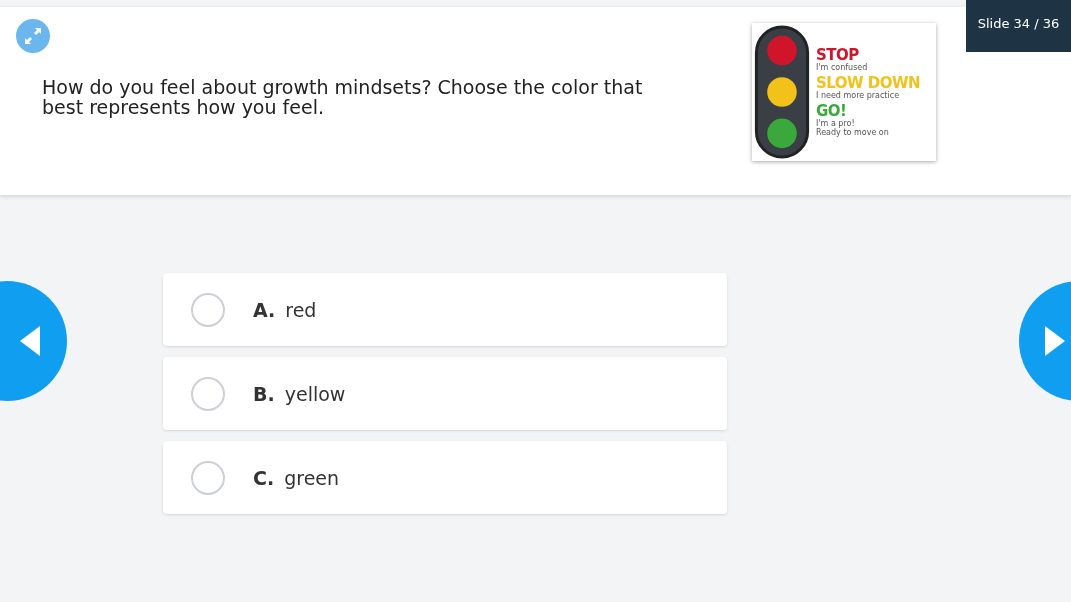 The height and width of the screenshot is (602, 1071). I want to click on legend-title: GO!, so click(831, 111).